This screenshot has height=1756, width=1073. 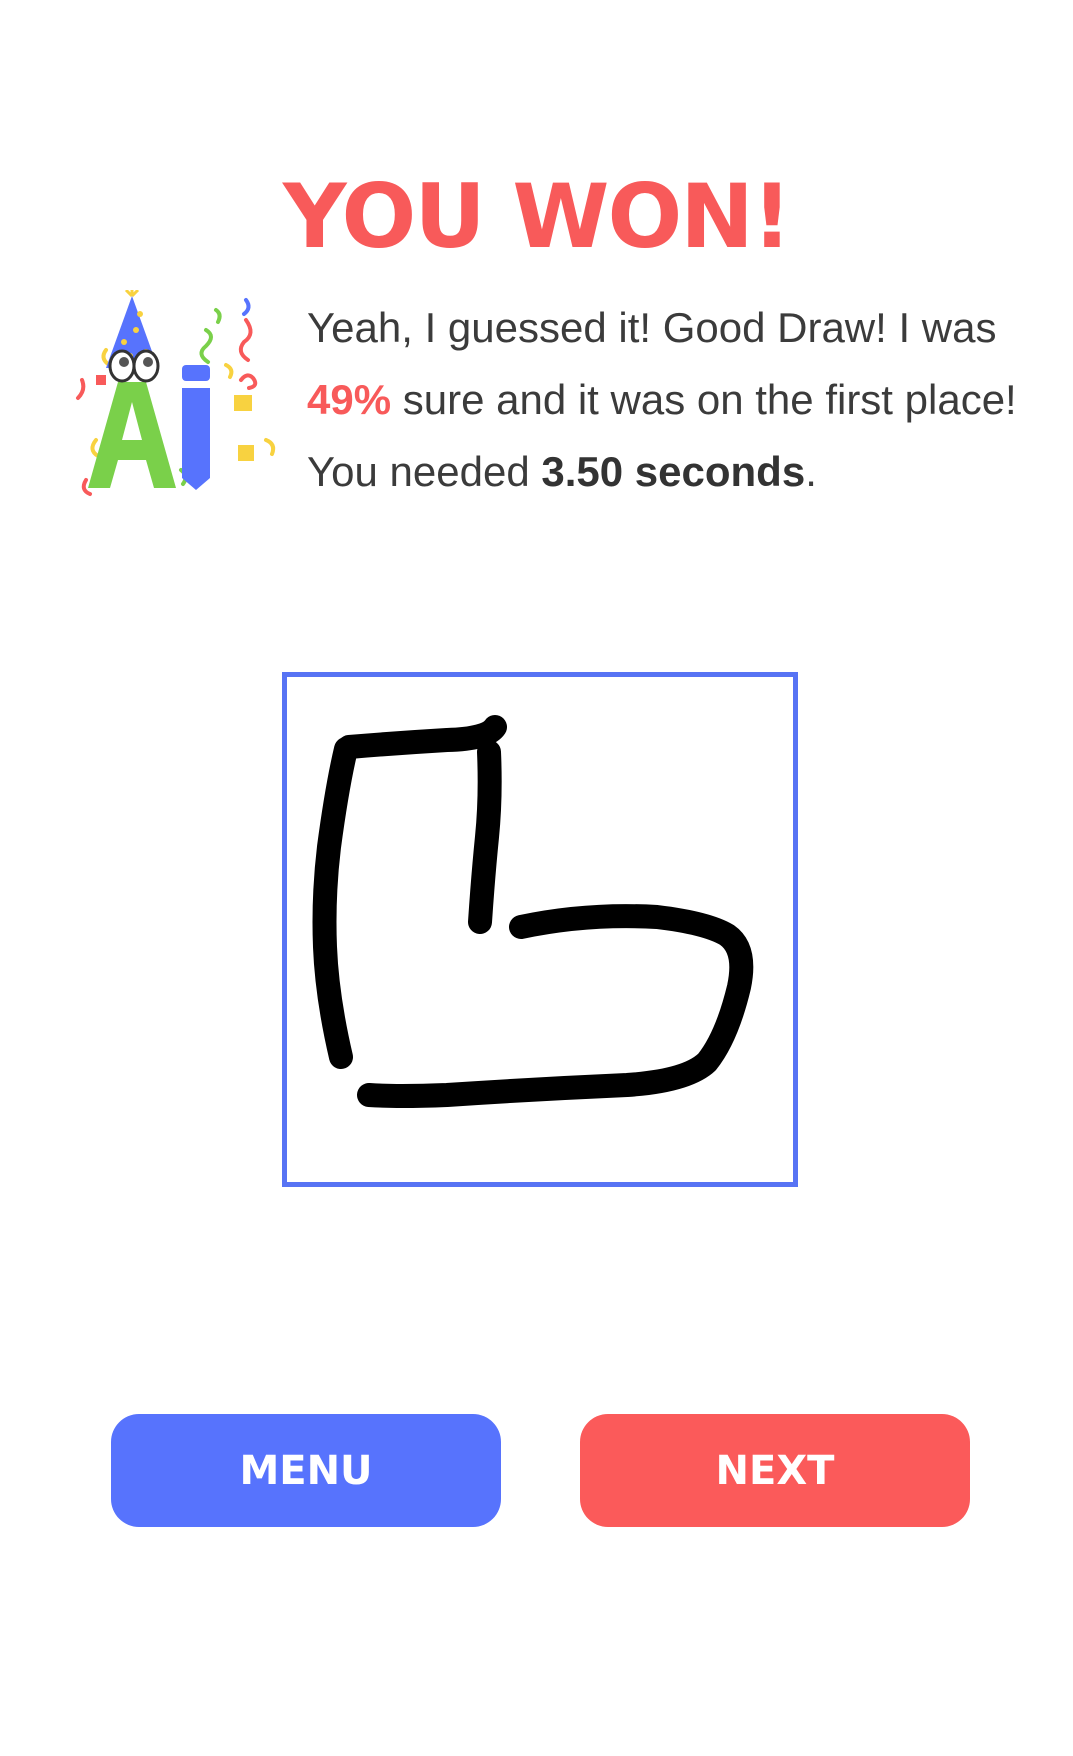 What do you see at coordinates (673, 471) in the screenshot?
I see `time-value: 3.50 seconds` at bounding box center [673, 471].